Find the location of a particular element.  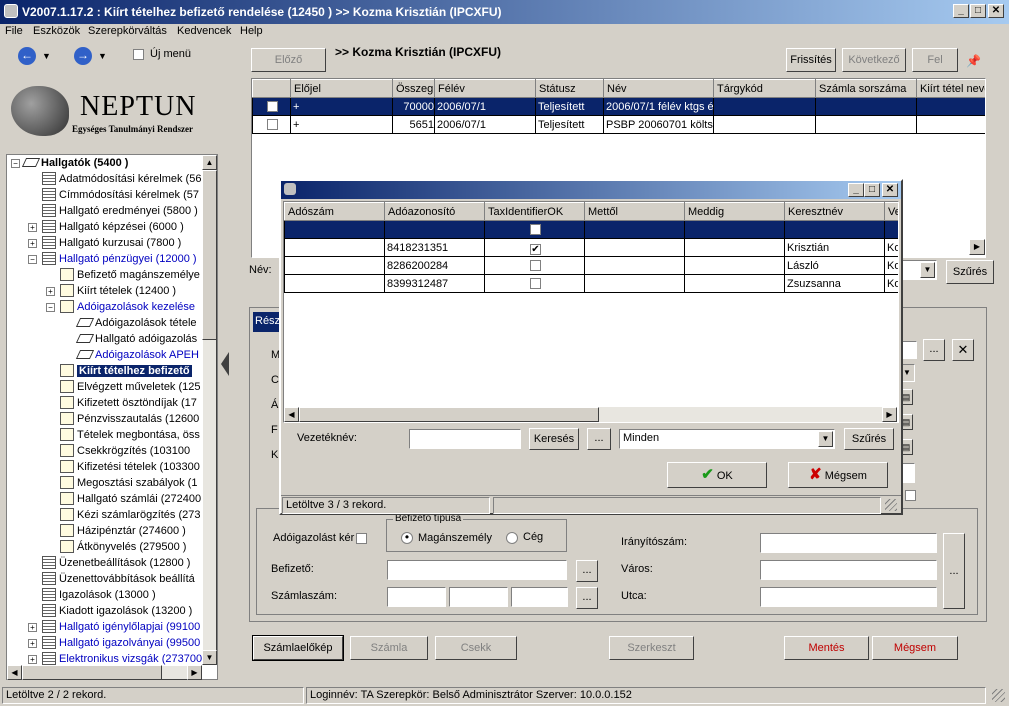

menu-favorites: Kedvencek is located at coordinates (204, 31).